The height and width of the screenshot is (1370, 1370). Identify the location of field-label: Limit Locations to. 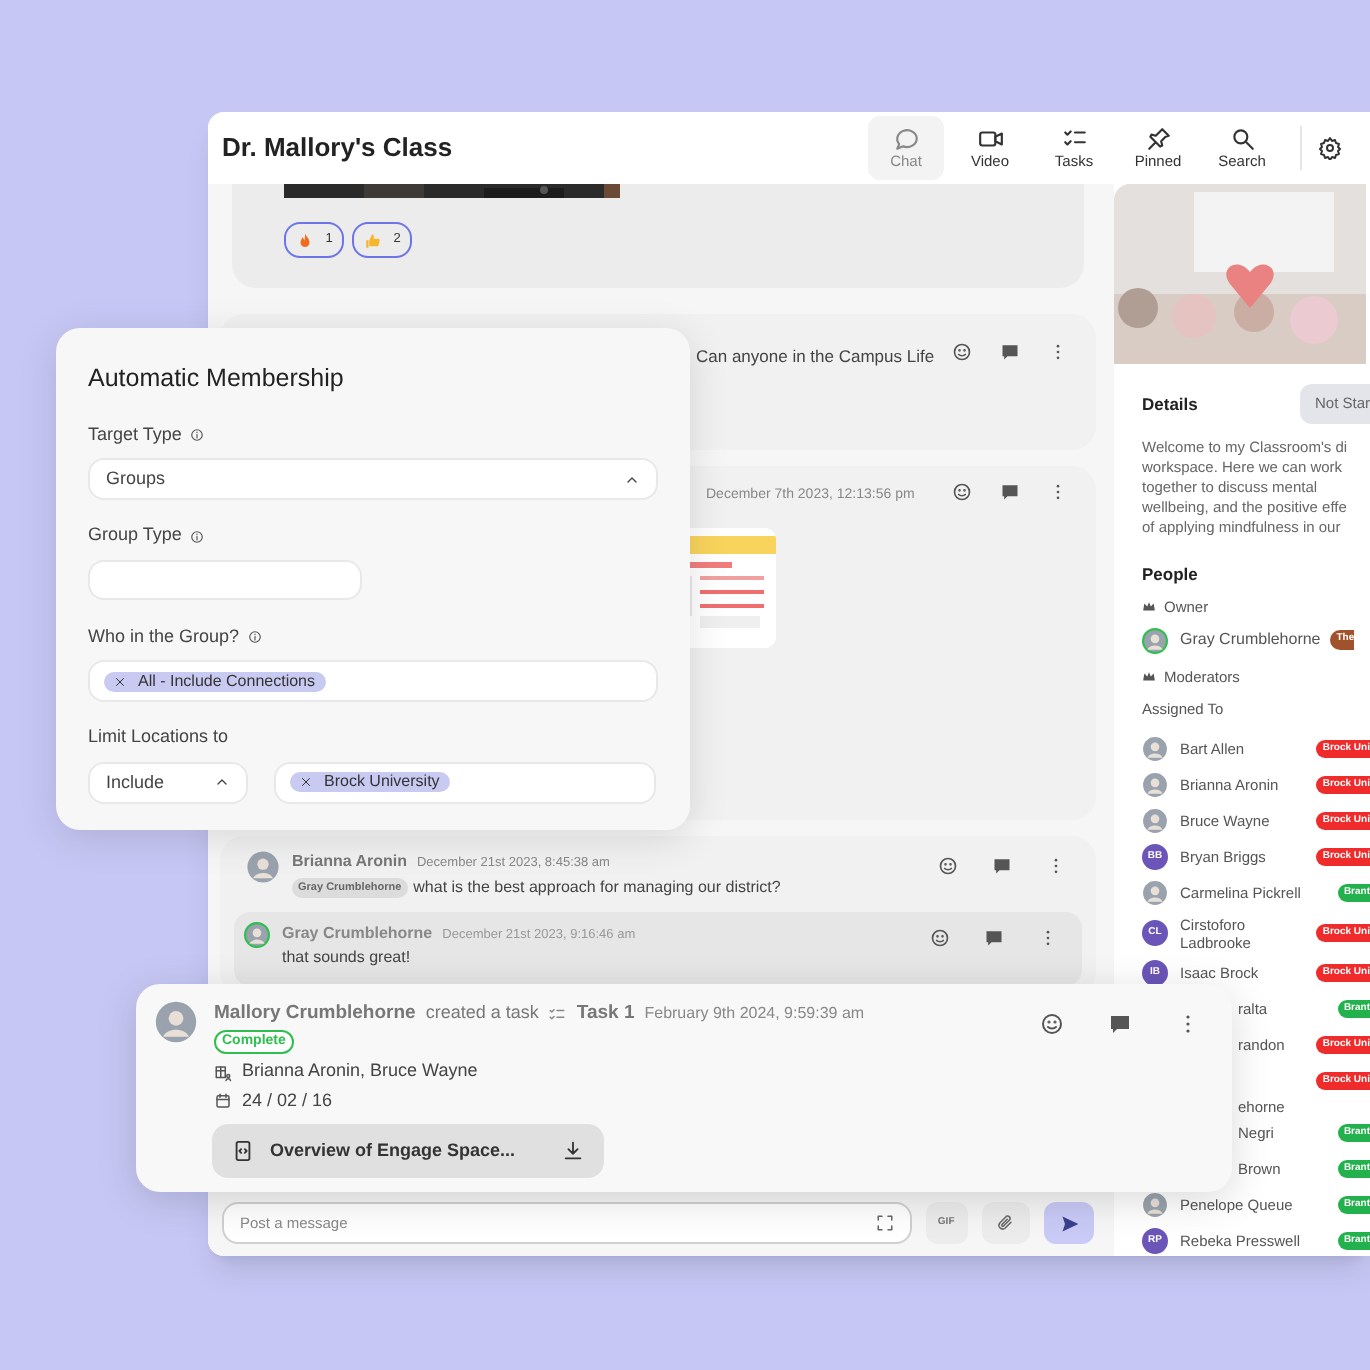
(158, 737).